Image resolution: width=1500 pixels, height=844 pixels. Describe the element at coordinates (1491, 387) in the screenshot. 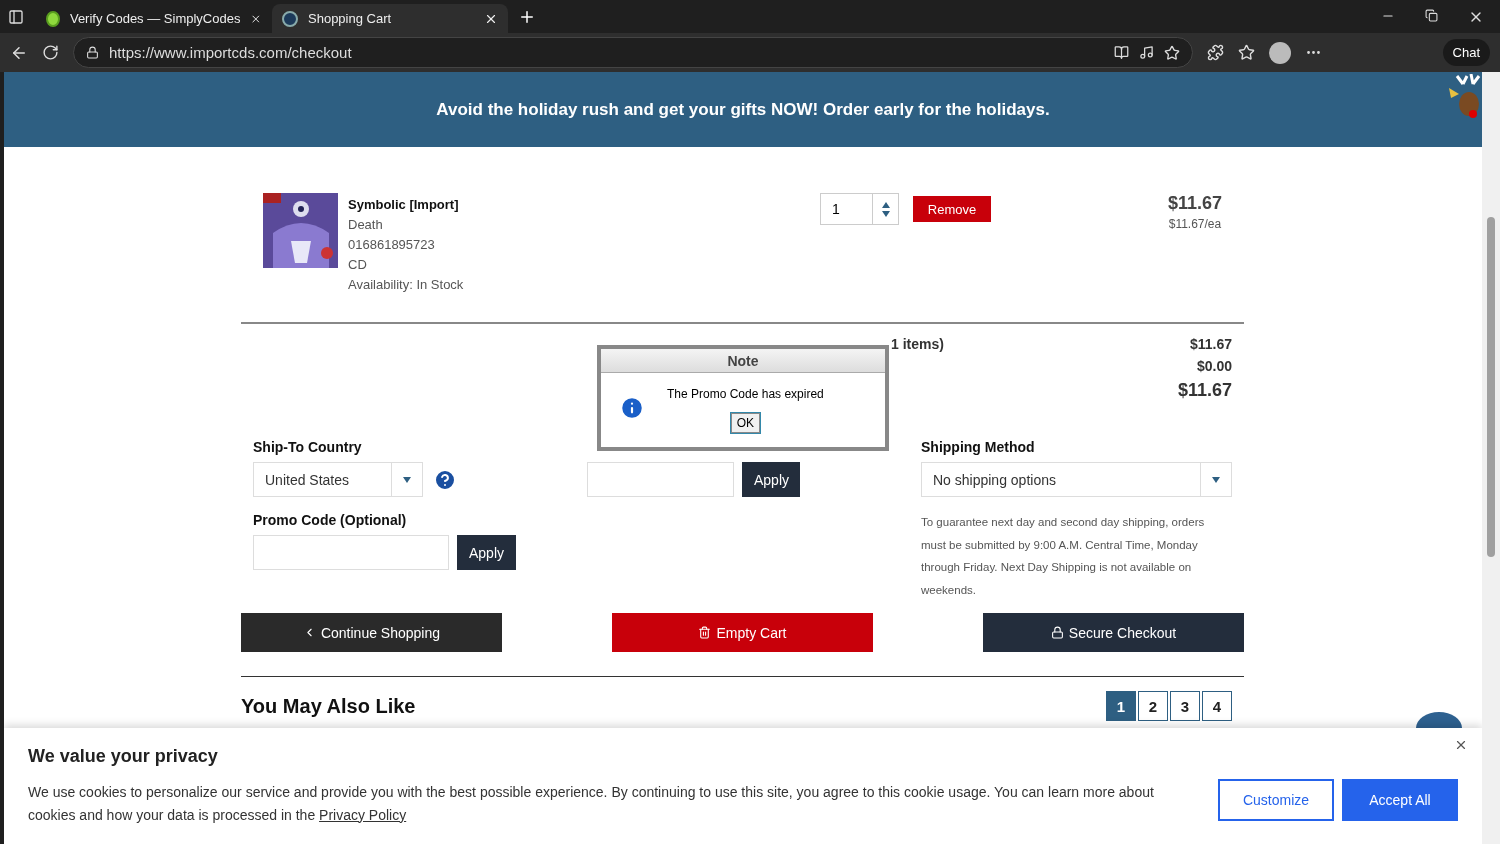

I see `scrollbar-thumb` at that location.